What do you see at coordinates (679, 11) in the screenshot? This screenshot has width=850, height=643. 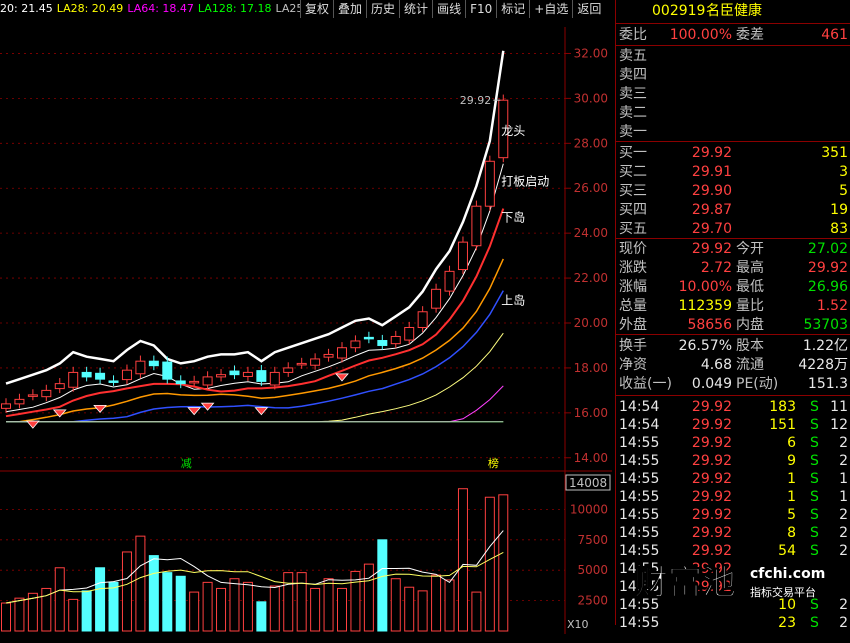 I see `stock-code: 002919` at bounding box center [679, 11].